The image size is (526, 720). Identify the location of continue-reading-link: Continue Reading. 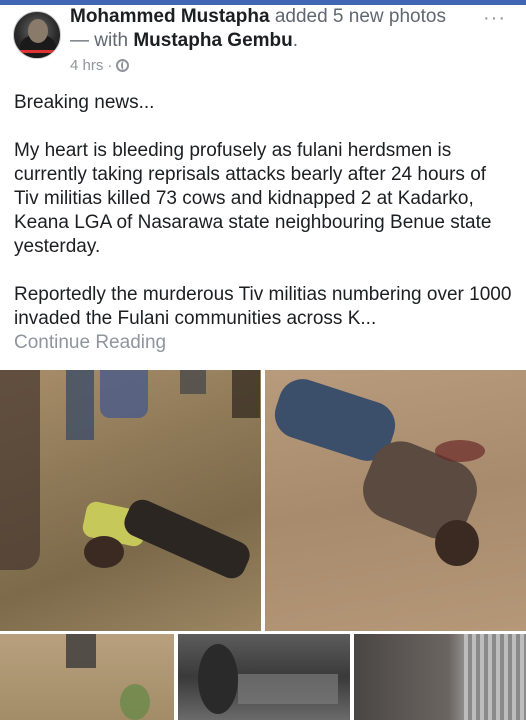
(264, 343).